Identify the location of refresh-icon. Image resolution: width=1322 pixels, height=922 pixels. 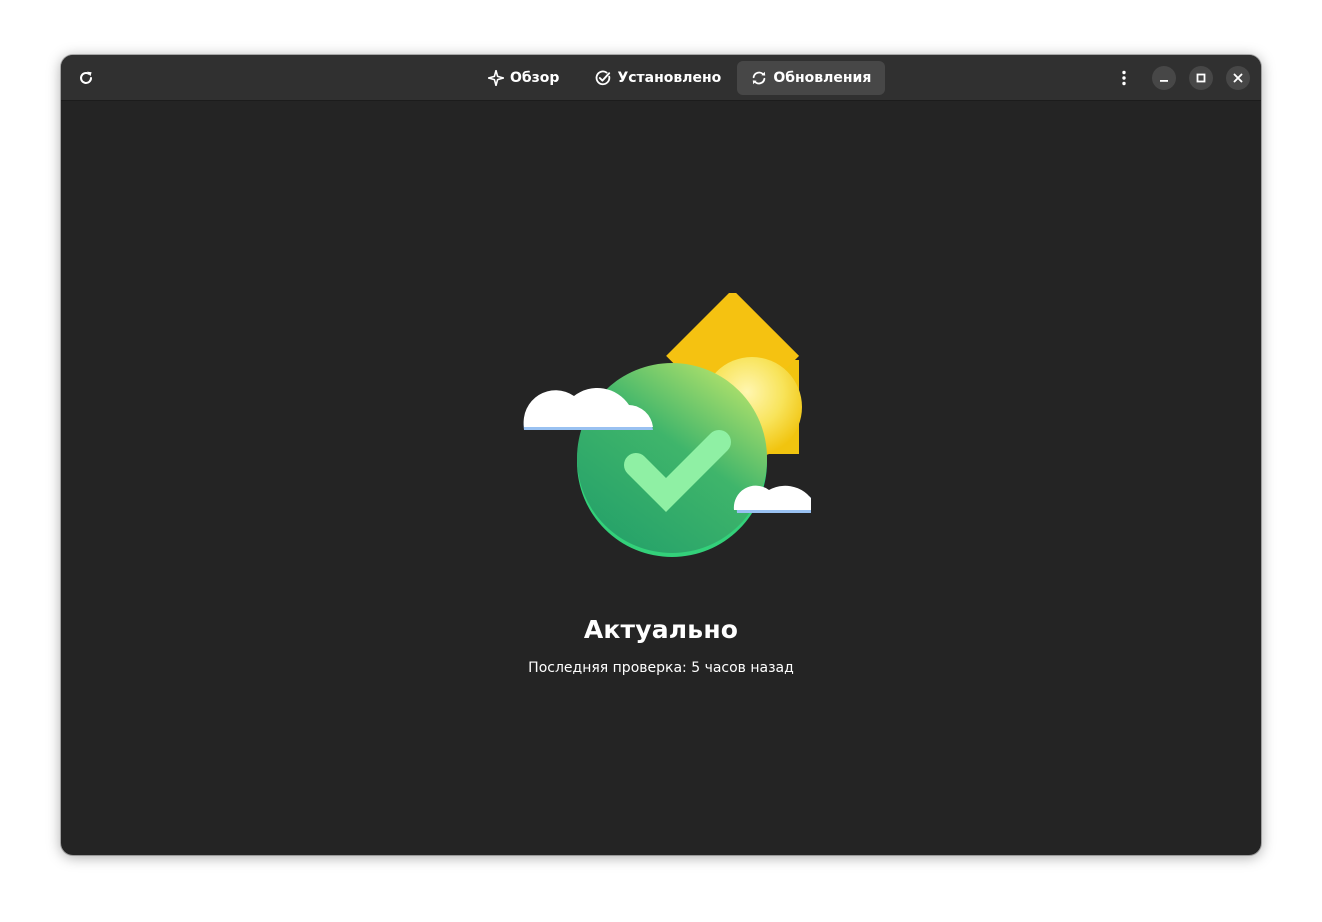
(86, 77).